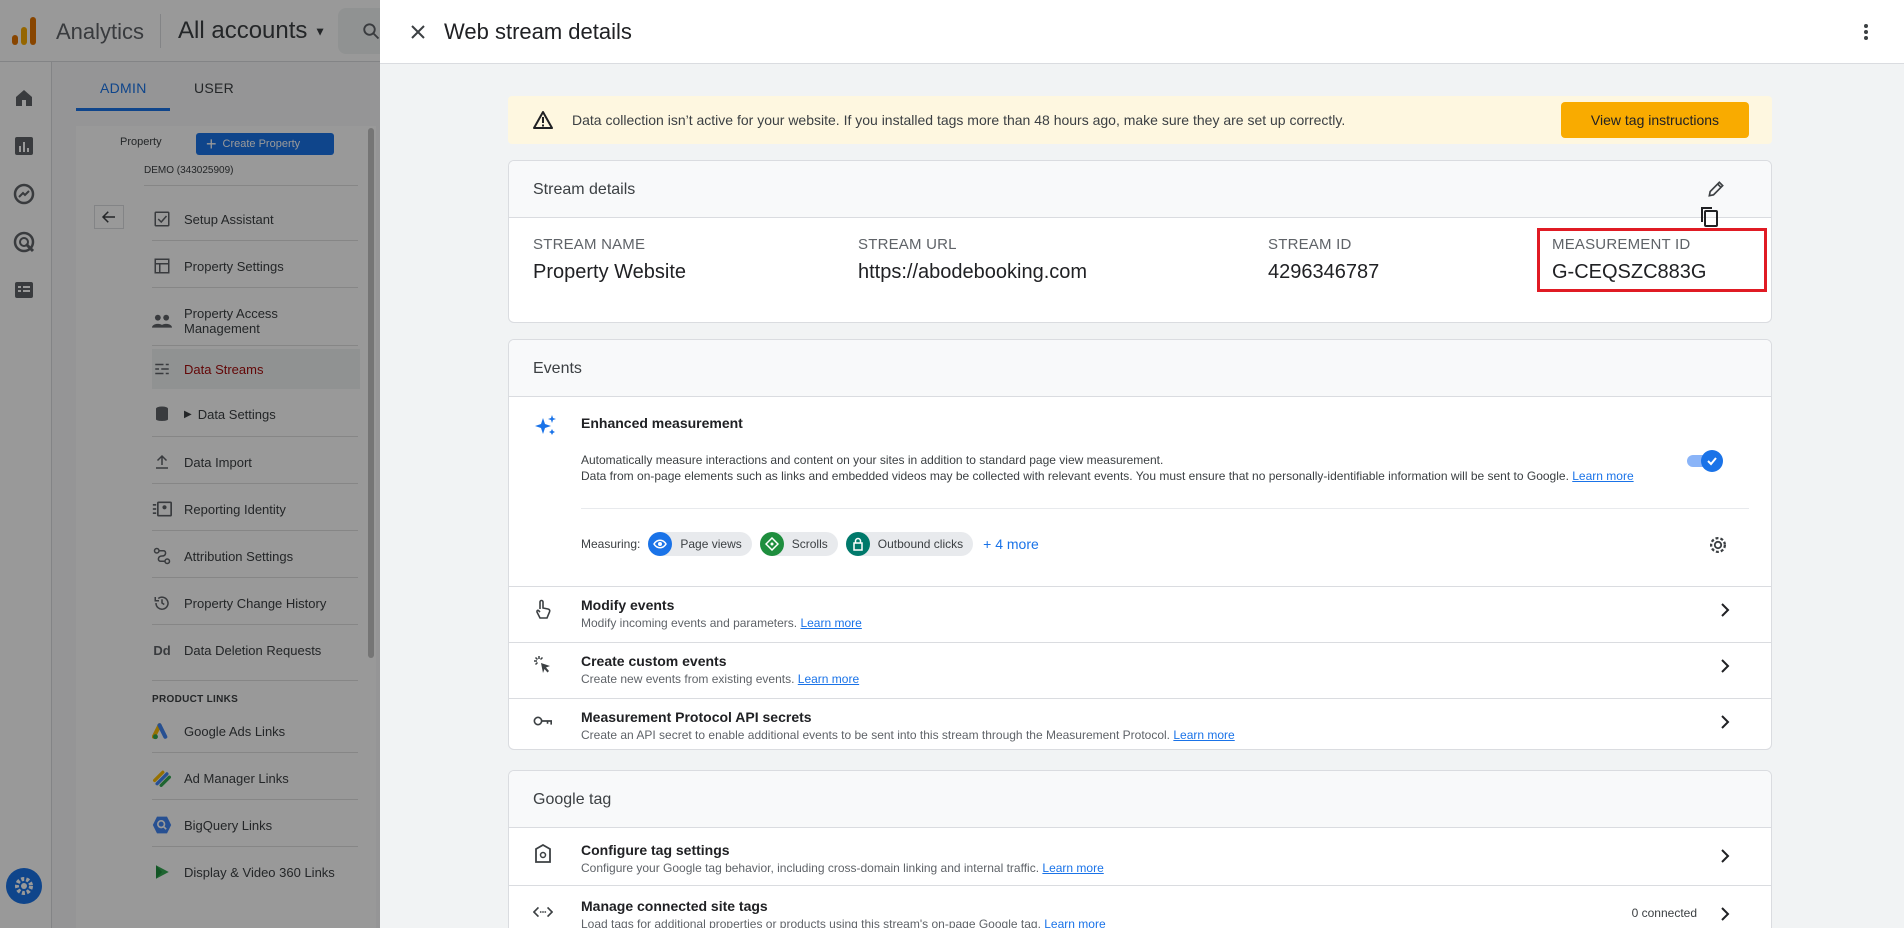 This screenshot has height=928, width=1904. Describe the element at coordinates (972, 260) in the screenshot. I see `stream-url-field: STREAM URL https://abodebooking.com` at that location.